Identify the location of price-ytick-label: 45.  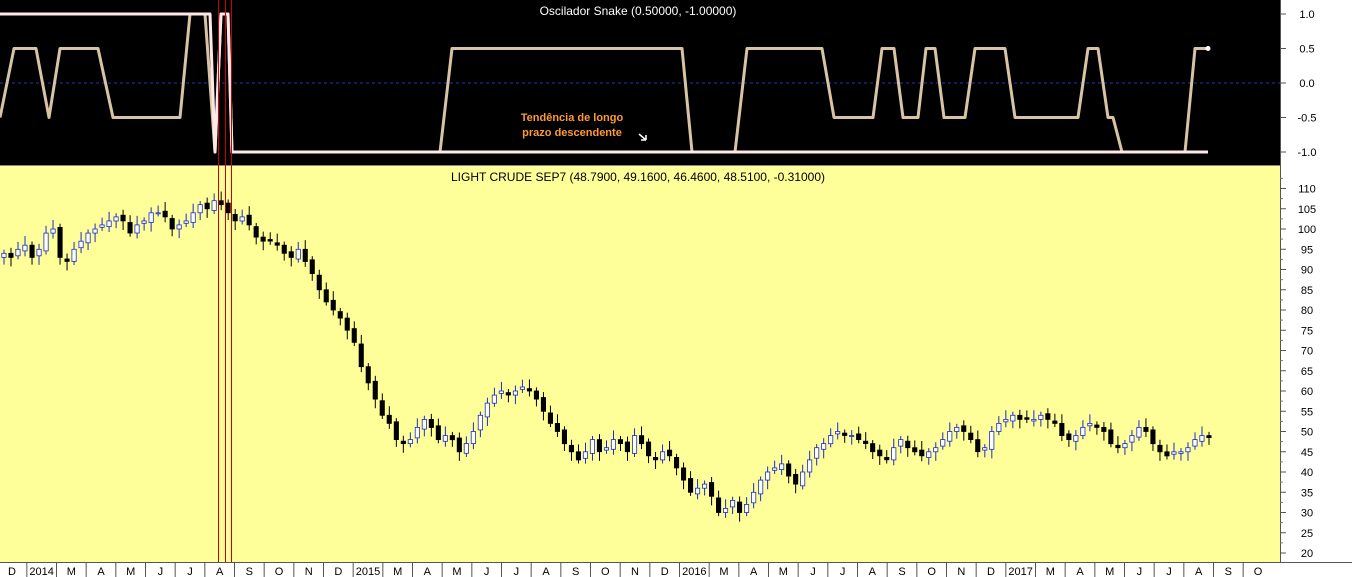
(1307, 453).